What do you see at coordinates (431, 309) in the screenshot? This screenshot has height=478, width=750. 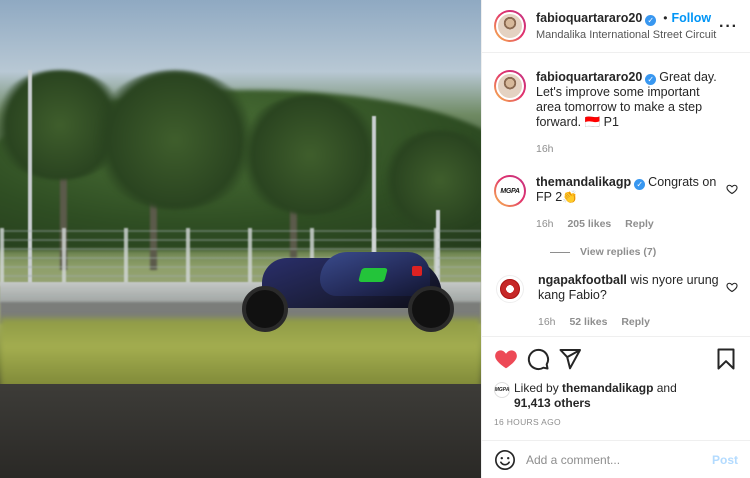 I see `front-wheel` at bounding box center [431, 309].